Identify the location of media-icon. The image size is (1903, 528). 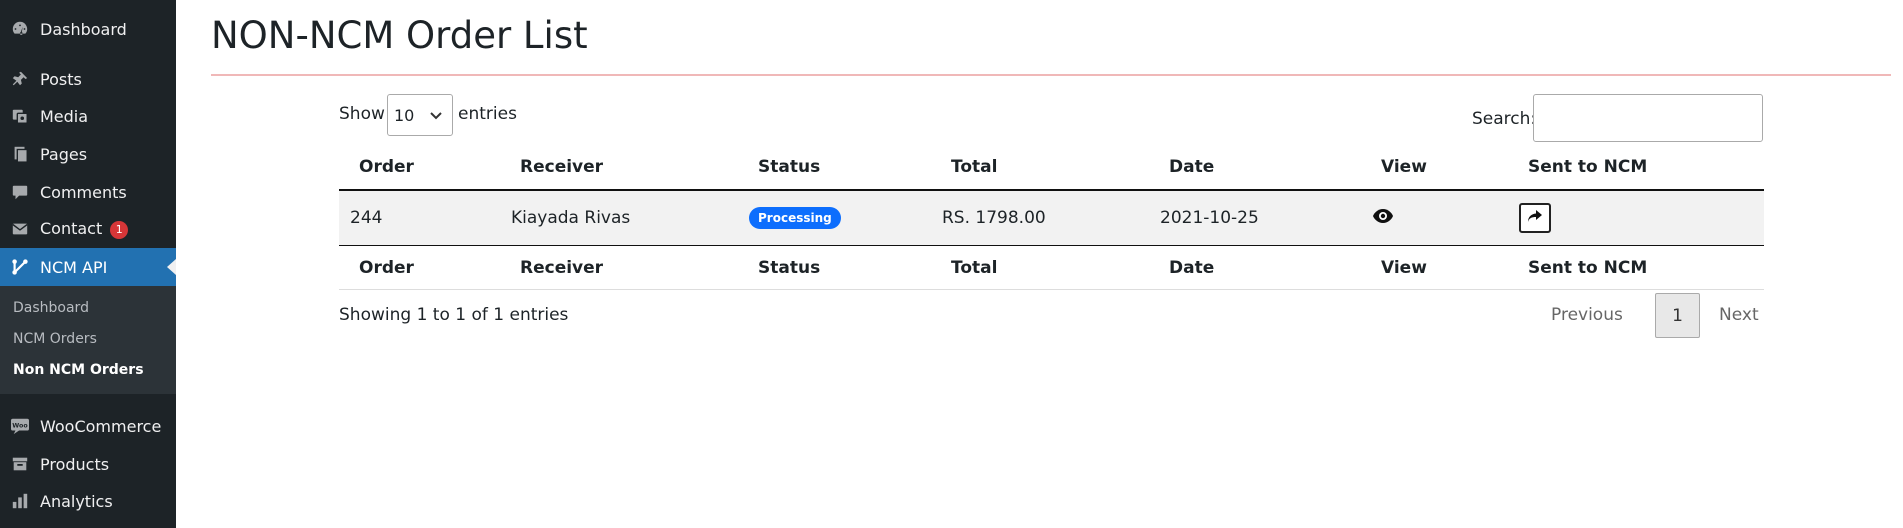
(20, 116).